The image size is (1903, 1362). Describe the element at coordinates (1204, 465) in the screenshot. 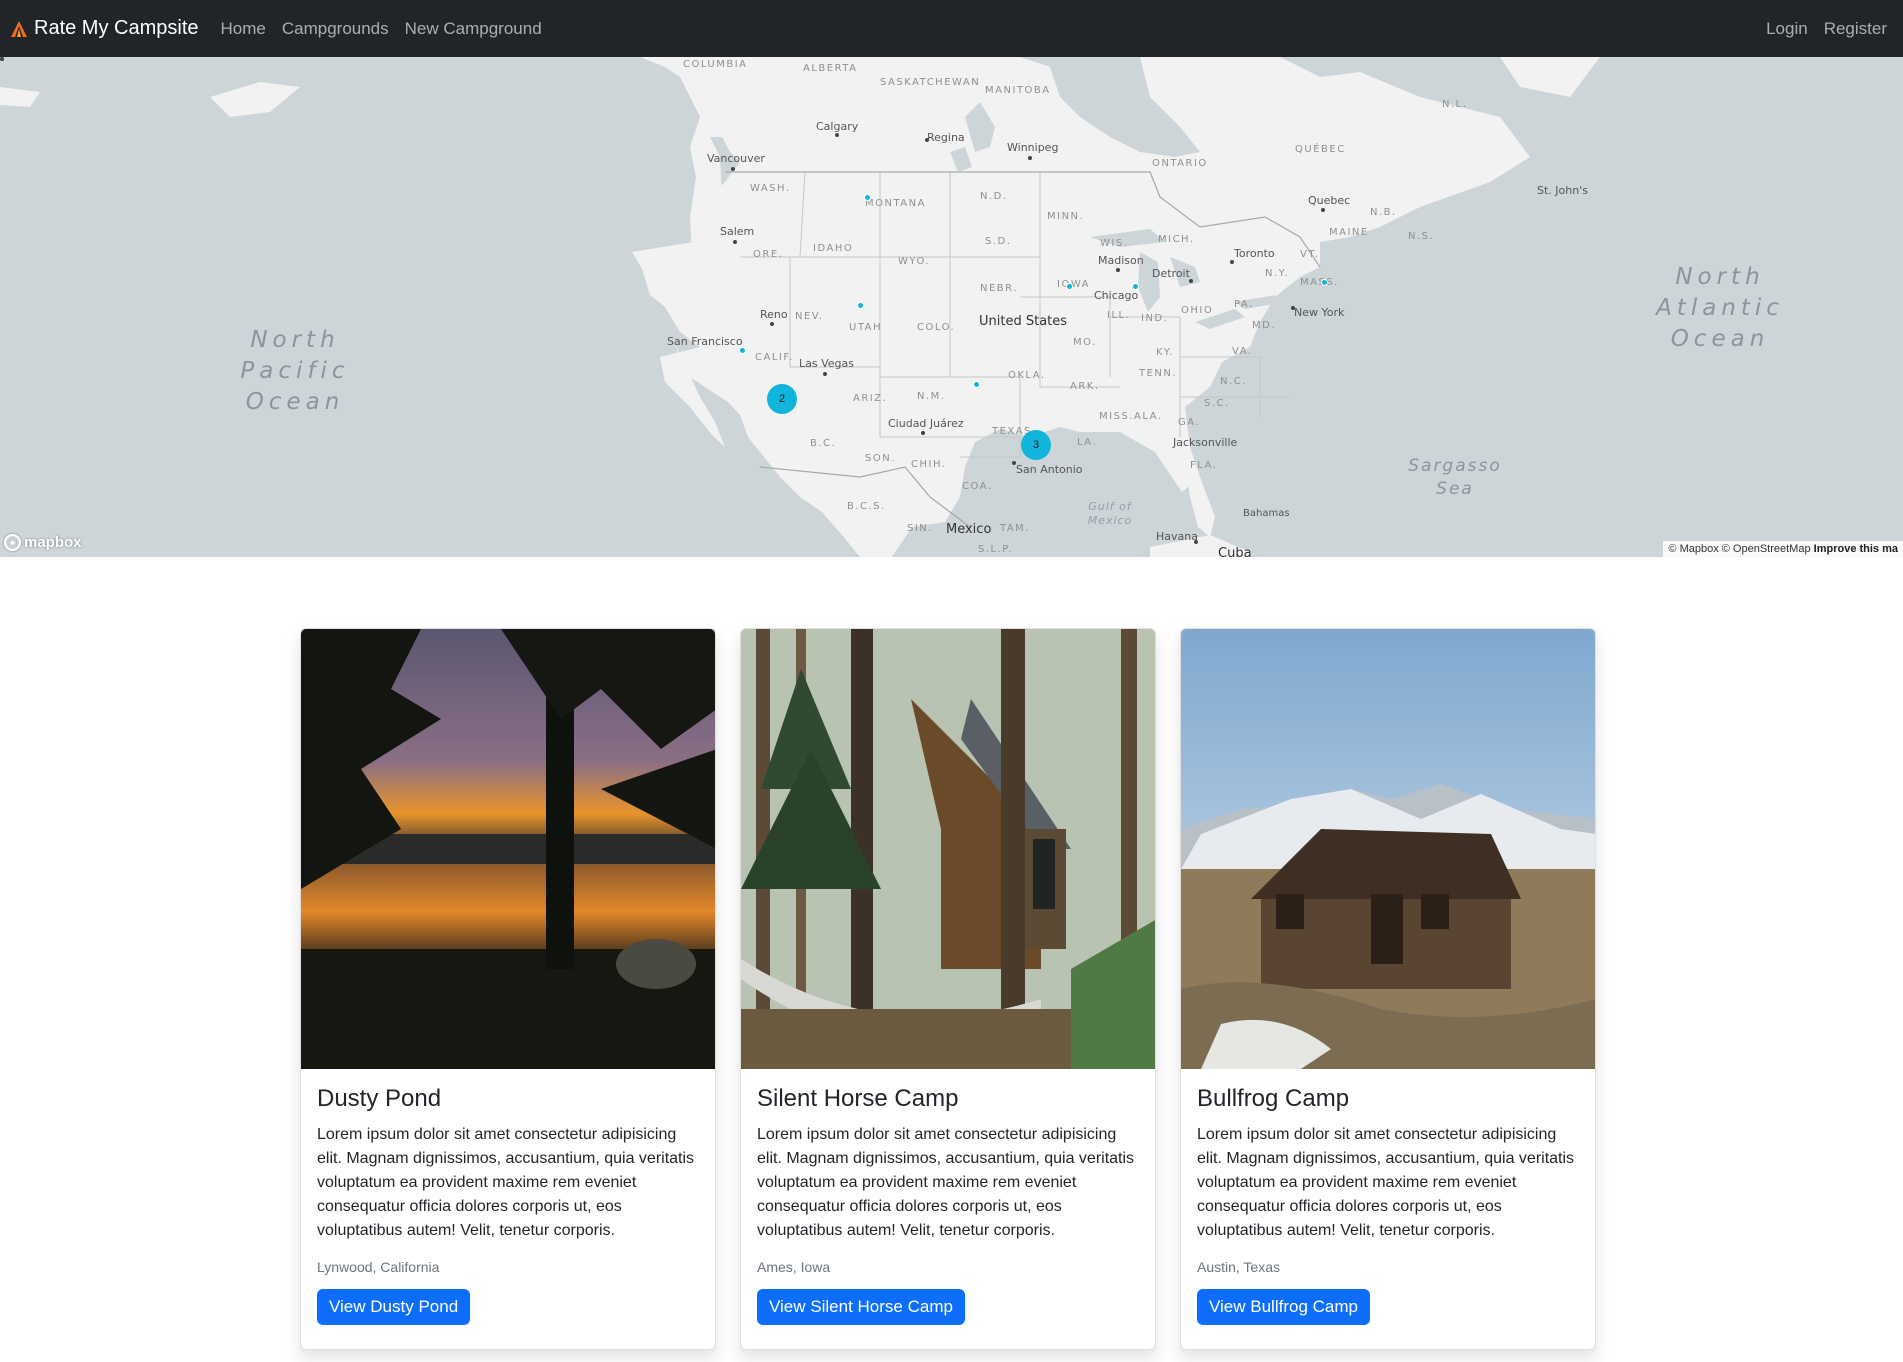

I see `region-label: FLA.` at that location.